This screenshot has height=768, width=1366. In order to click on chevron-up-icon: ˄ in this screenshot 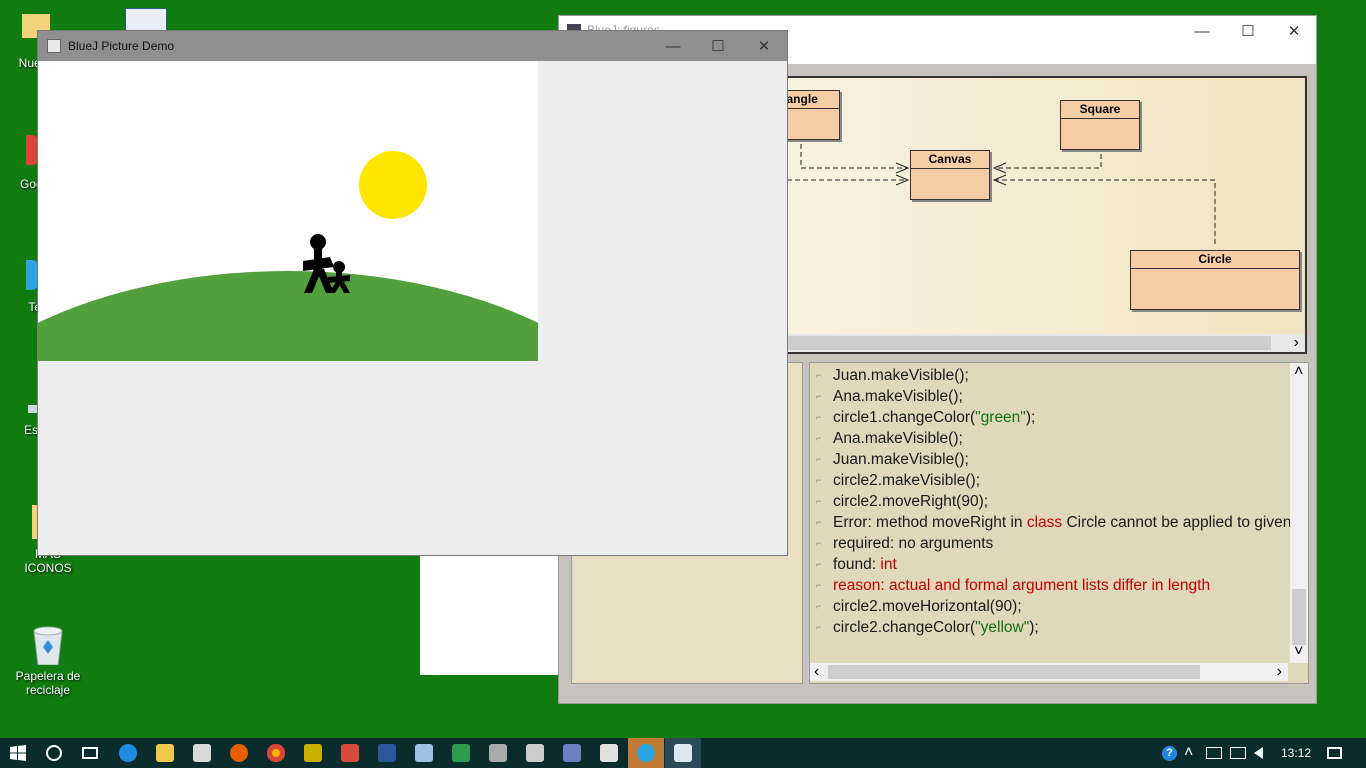, I will do `click(1189, 752)`.